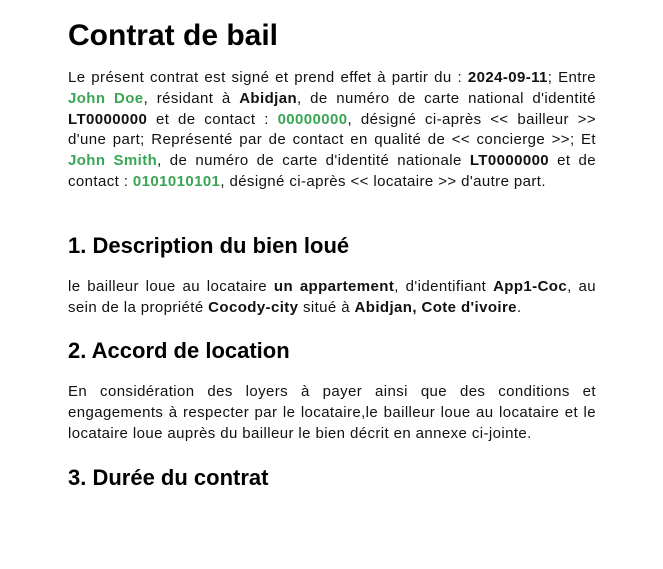  What do you see at coordinates (173, 35) in the screenshot?
I see `page-title: Contrat de bail` at bounding box center [173, 35].